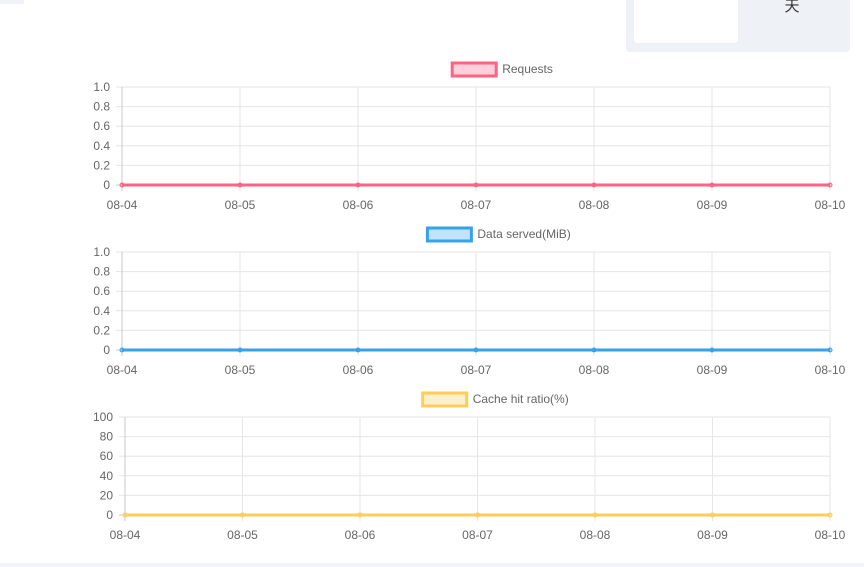 This screenshot has height=567, width=864. Describe the element at coordinates (521, 399) in the screenshot. I see `legend-label: Cache hit ratio(%)` at that location.